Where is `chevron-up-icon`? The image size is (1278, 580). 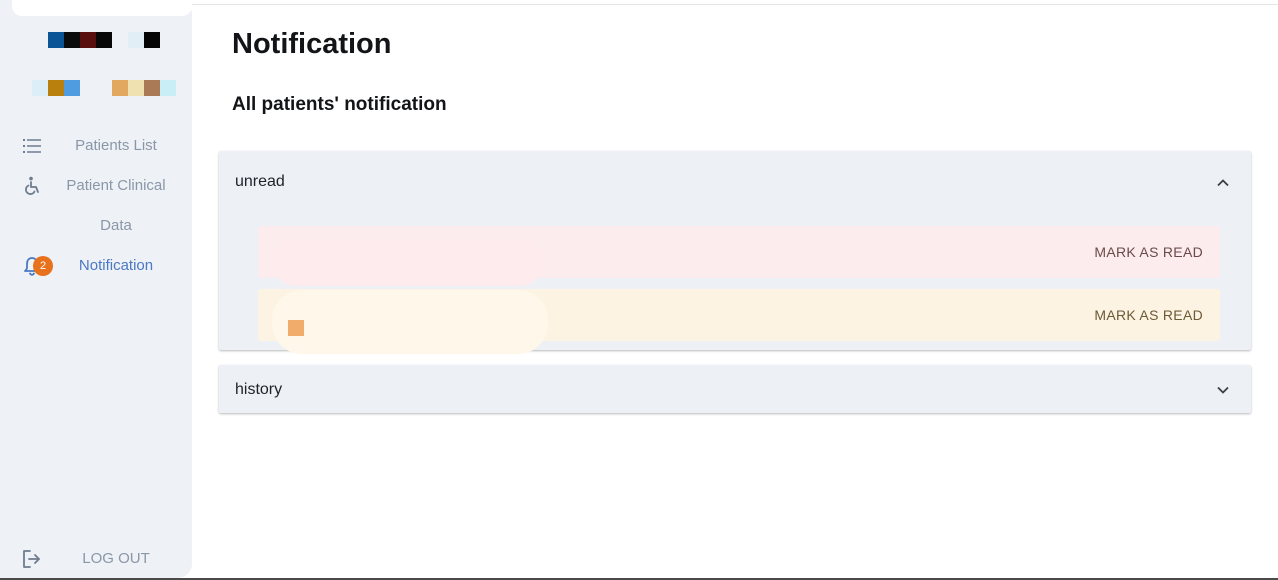 chevron-up-icon is located at coordinates (1223, 183).